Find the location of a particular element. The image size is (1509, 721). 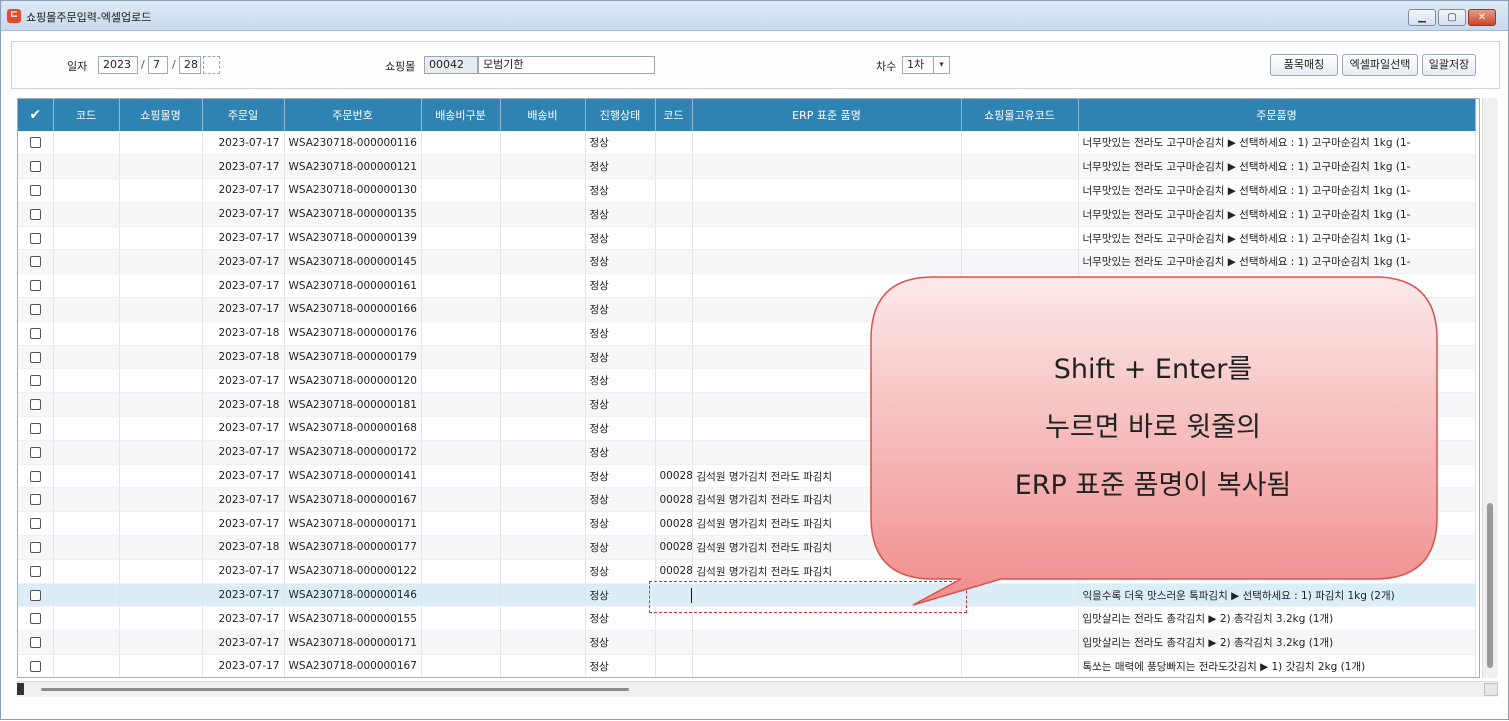

cell-order-number: WSA230718-000000146 is located at coordinates (353, 595).